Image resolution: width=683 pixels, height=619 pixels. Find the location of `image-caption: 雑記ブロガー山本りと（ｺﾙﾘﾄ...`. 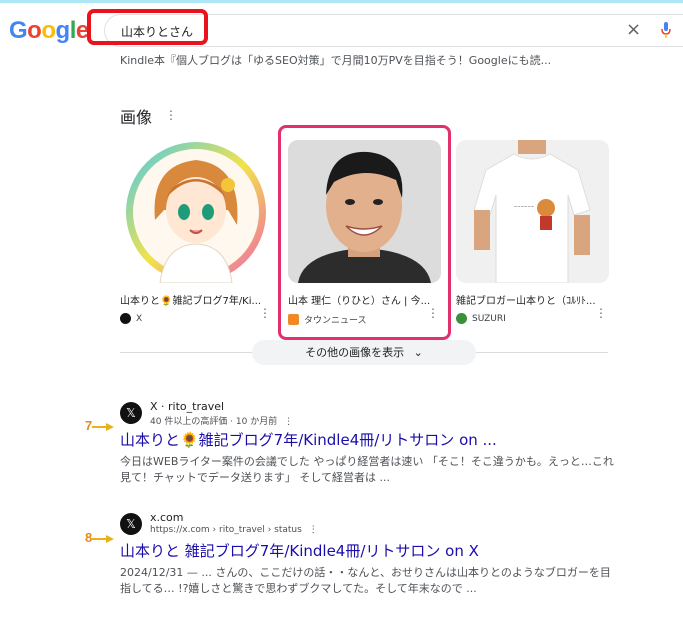

image-caption: 雑記ブロガー山本りと（ｺﾙﾘﾄ... is located at coordinates (528, 299).